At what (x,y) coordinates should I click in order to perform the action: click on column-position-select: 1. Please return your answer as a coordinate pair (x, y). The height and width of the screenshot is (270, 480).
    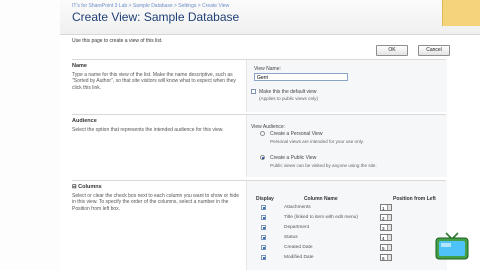
    Looking at the image, I should click on (386, 207).